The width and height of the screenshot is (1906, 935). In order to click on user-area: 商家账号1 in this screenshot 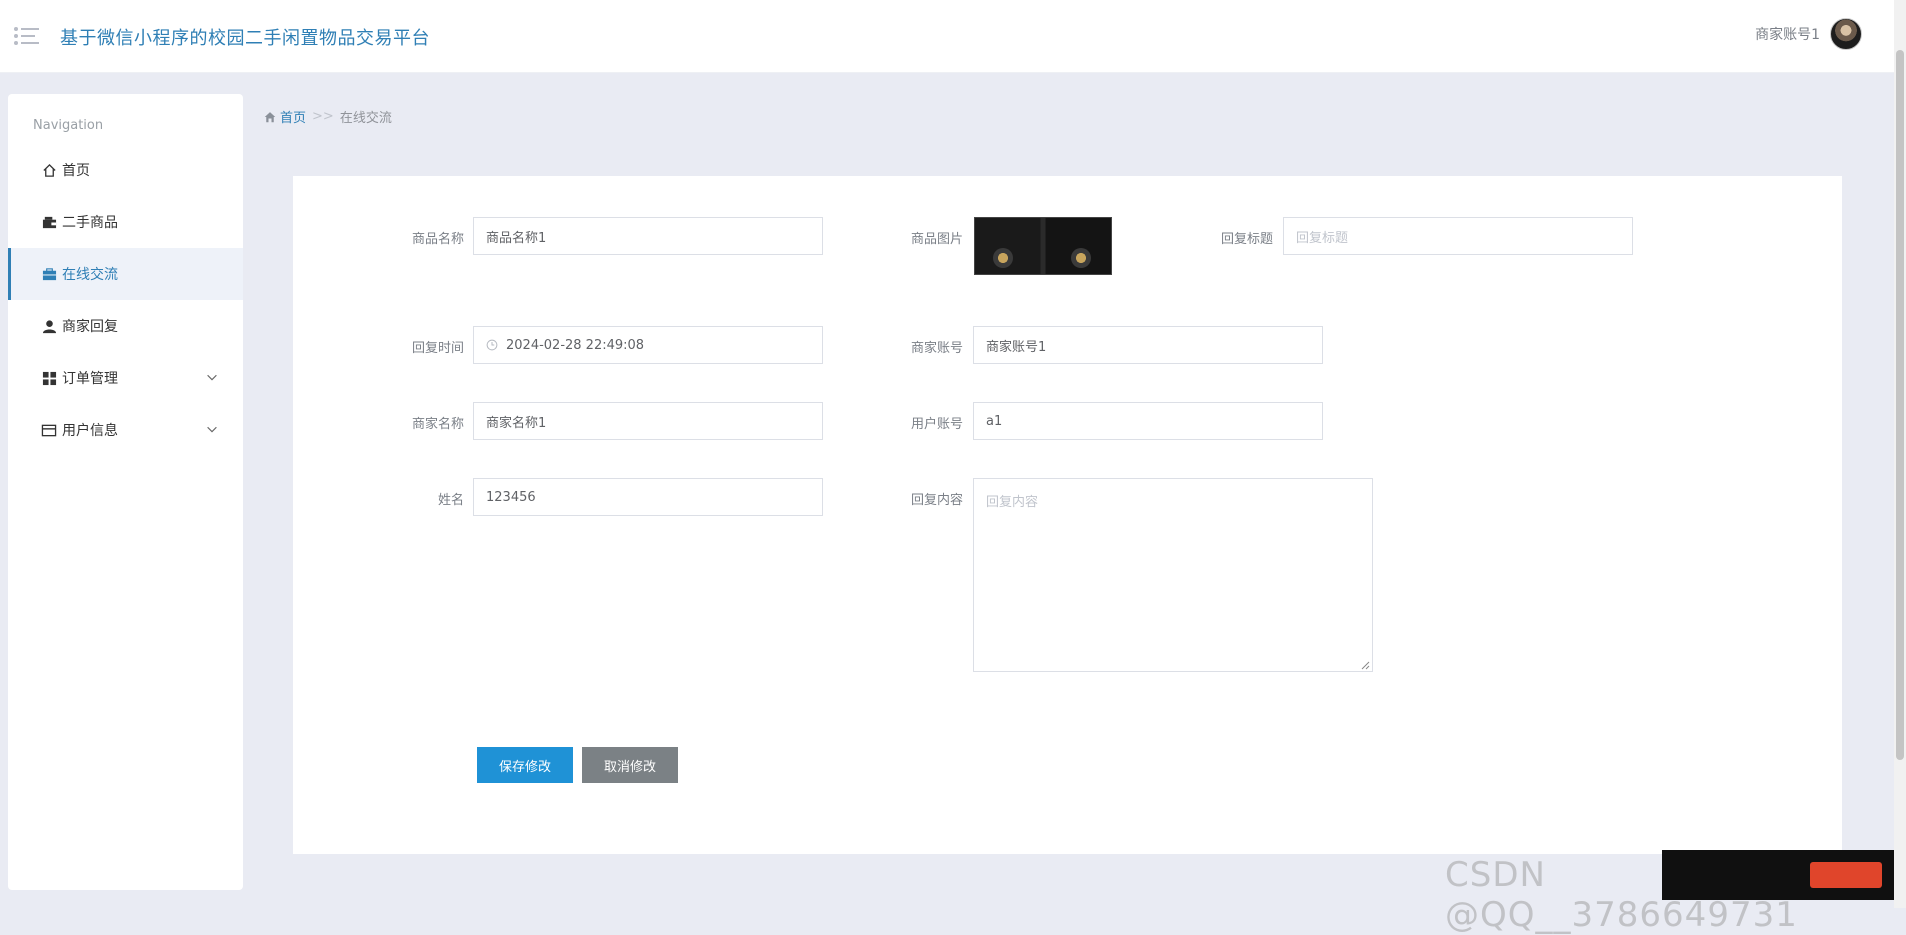, I will do `click(1808, 34)`.